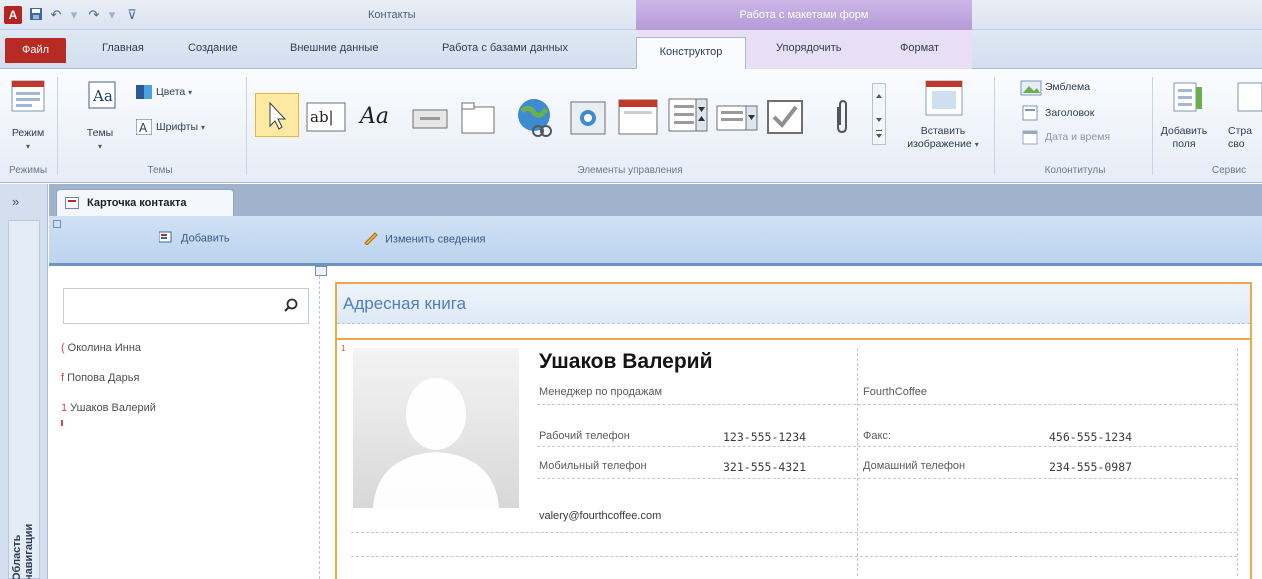 The width and height of the screenshot is (1262, 579). Describe the element at coordinates (174, 92) in the screenshot. I see `colors-button: Цвета ▾` at that location.